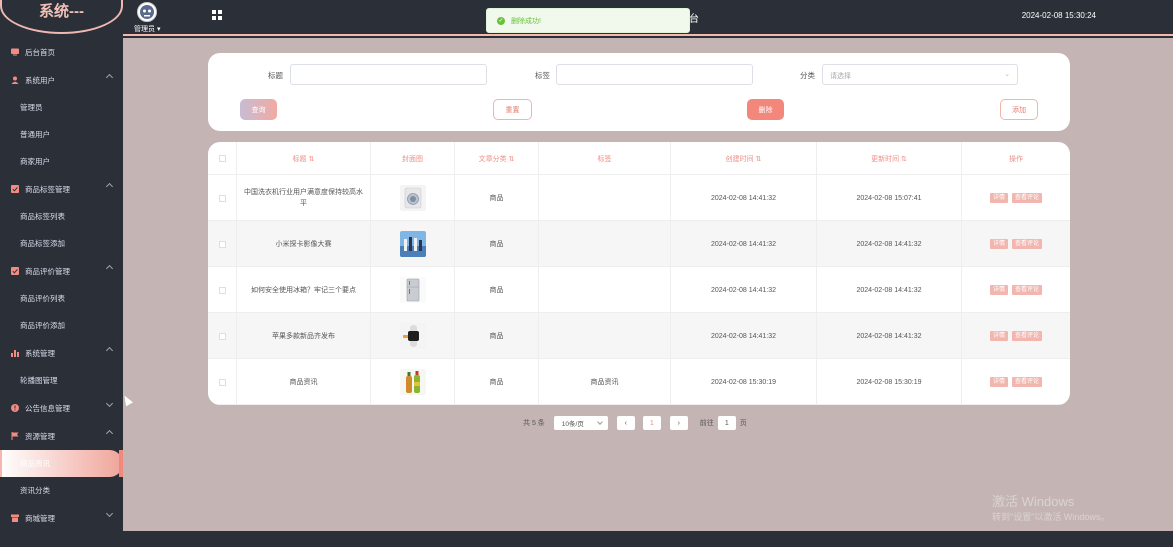 Image resolution: width=1173 pixels, height=547 pixels. Describe the element at coordinates (217, 15) in the screenshot. I see `apps-grid-icon` at that location.